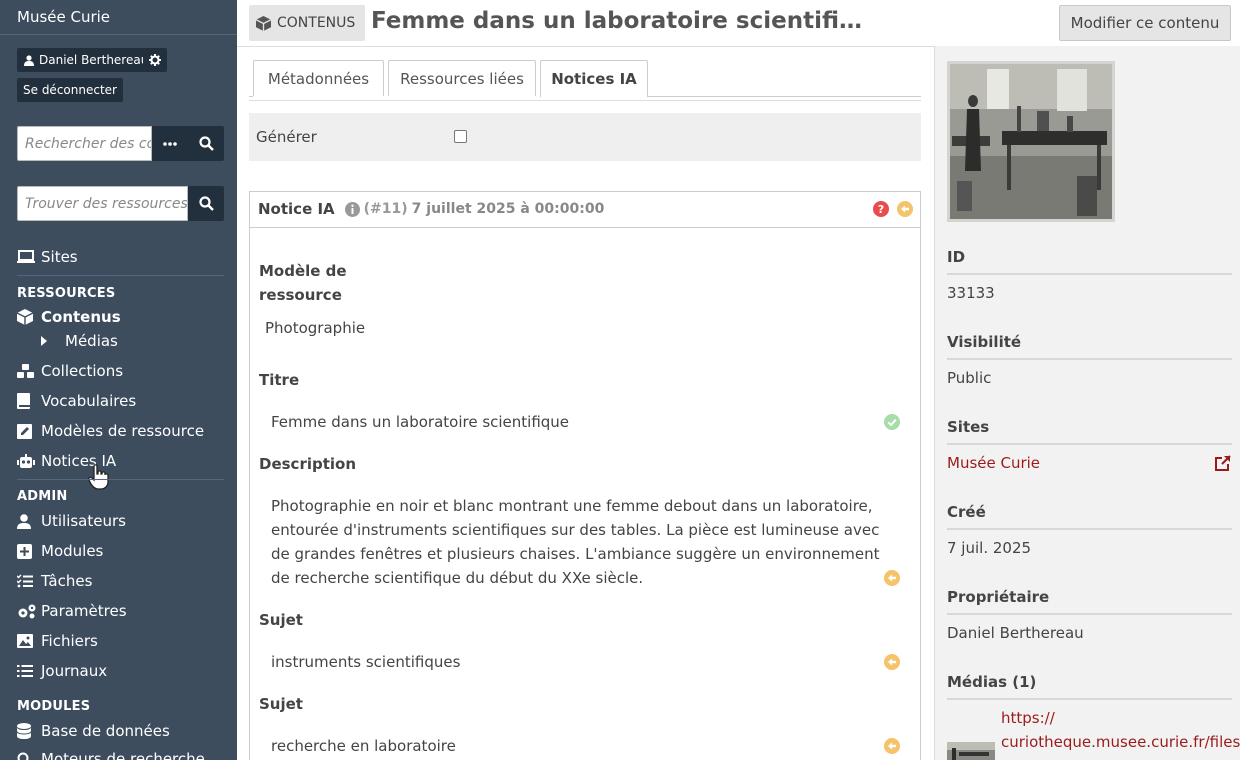 Image resolution: width=1240 pixels, height=760 pixels. I want to click on nav-section-resources: RESSOURCES, so click(66, 293).